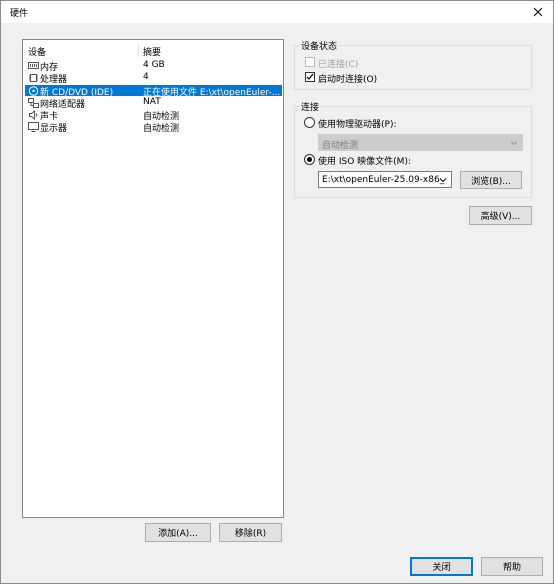 Image resolution: width=554 pixels, height=584 pixels. What do you see at coordinates (37, 51) in the screenshot?
I see `column-header-device: 设备` at bounding box center [37, 51].